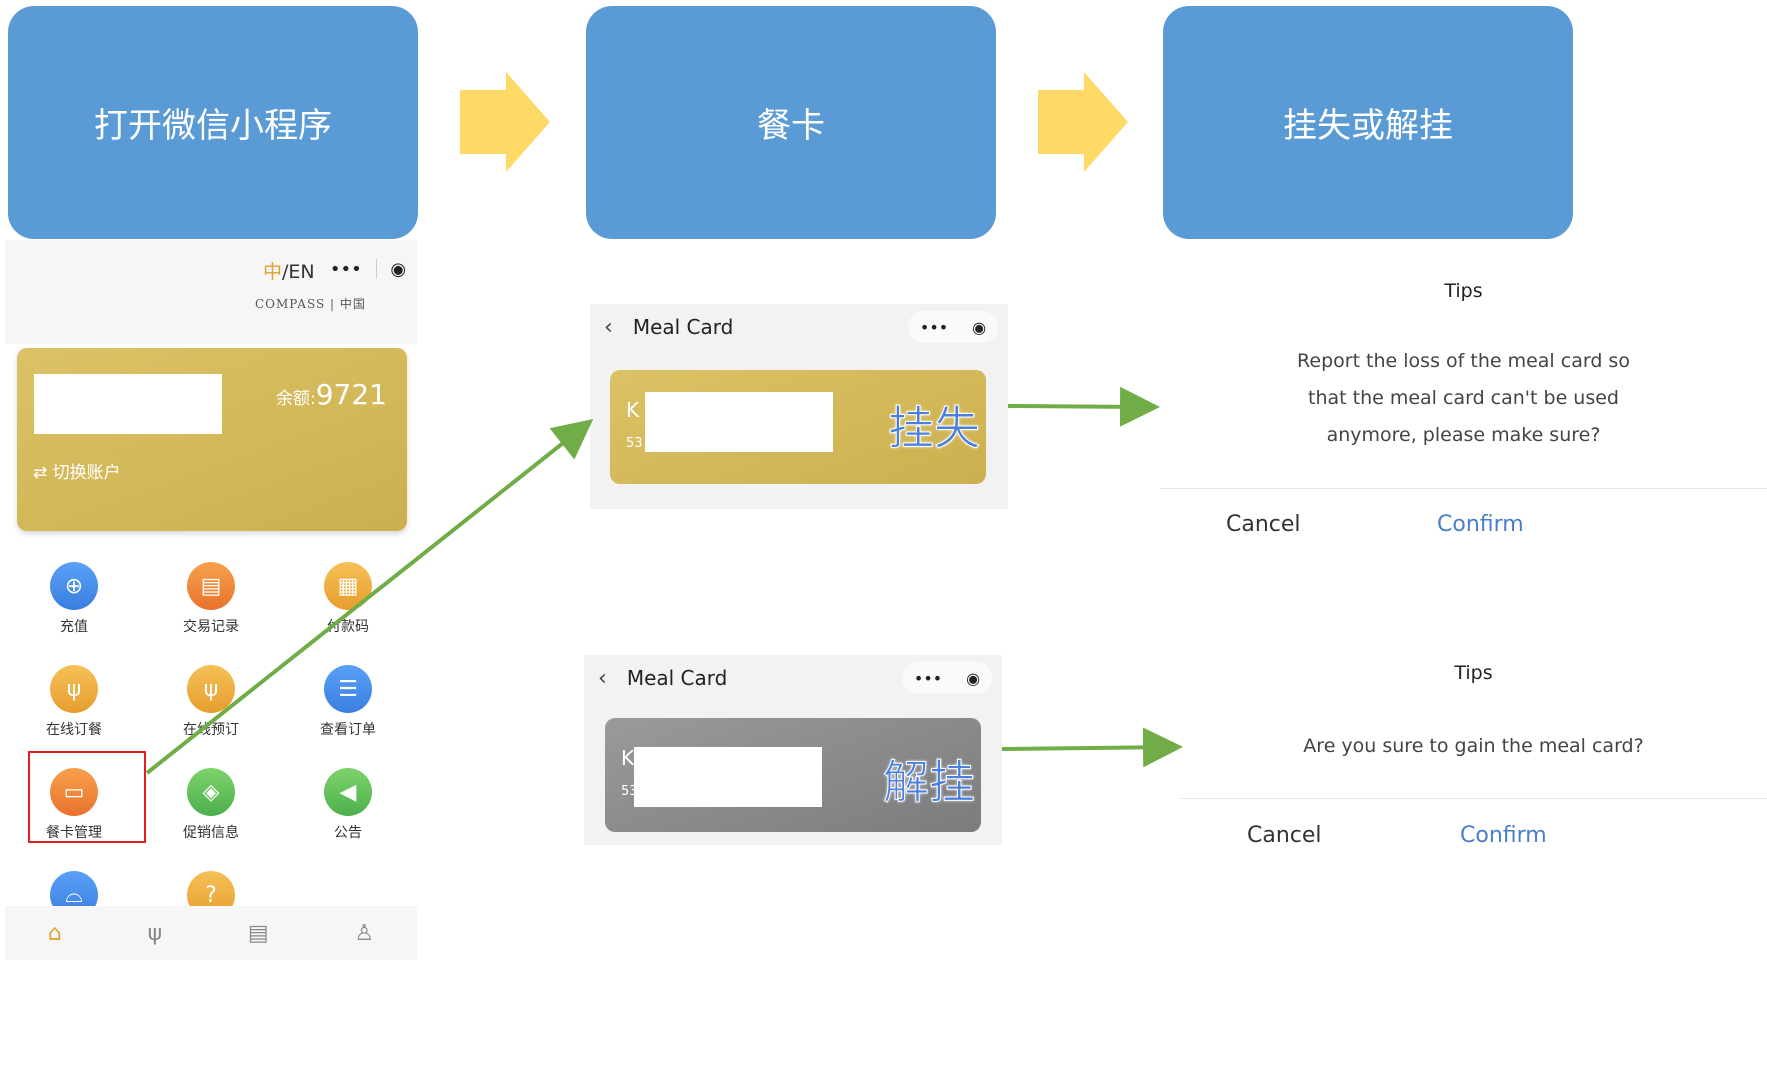 The image size is (1767, 1076). Describe the element at coordinates (212, 439) in the screenshot. I see `account-card: 余额:9721 ⇄ 切换账户` at that location.